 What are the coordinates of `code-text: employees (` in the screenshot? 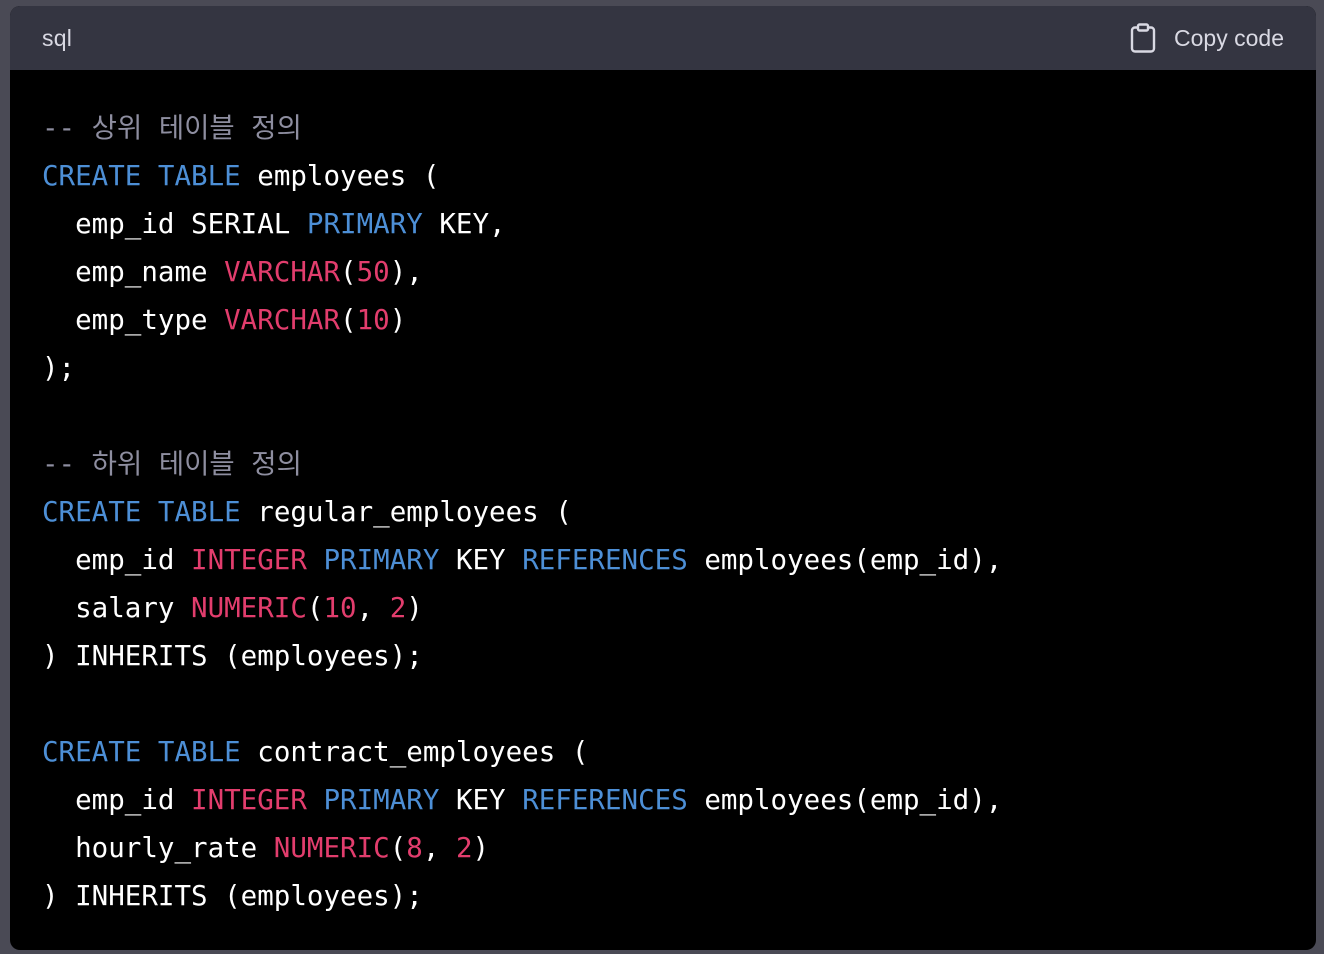 It's located at (340, 176).